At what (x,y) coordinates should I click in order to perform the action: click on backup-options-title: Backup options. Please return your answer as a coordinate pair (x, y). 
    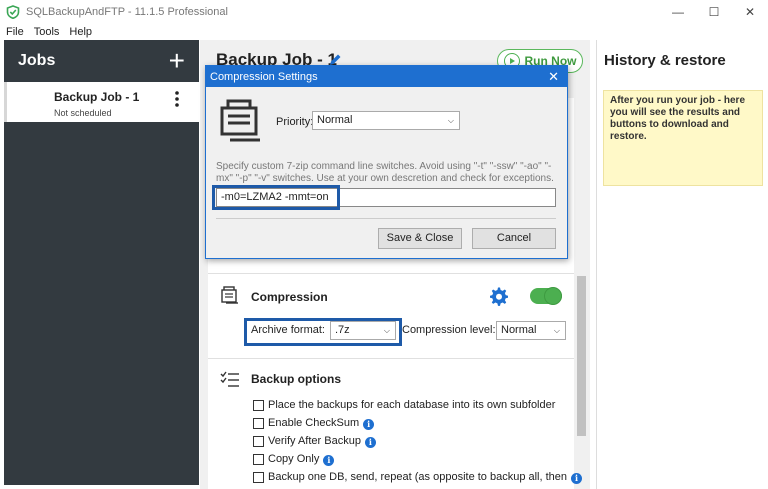
    Looking at the image, I should click on (296, 379).